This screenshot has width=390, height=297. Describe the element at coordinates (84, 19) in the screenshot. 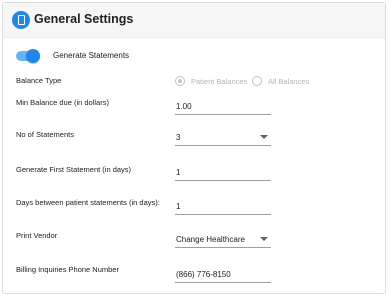

I see `page-title: General Settings` at that location.